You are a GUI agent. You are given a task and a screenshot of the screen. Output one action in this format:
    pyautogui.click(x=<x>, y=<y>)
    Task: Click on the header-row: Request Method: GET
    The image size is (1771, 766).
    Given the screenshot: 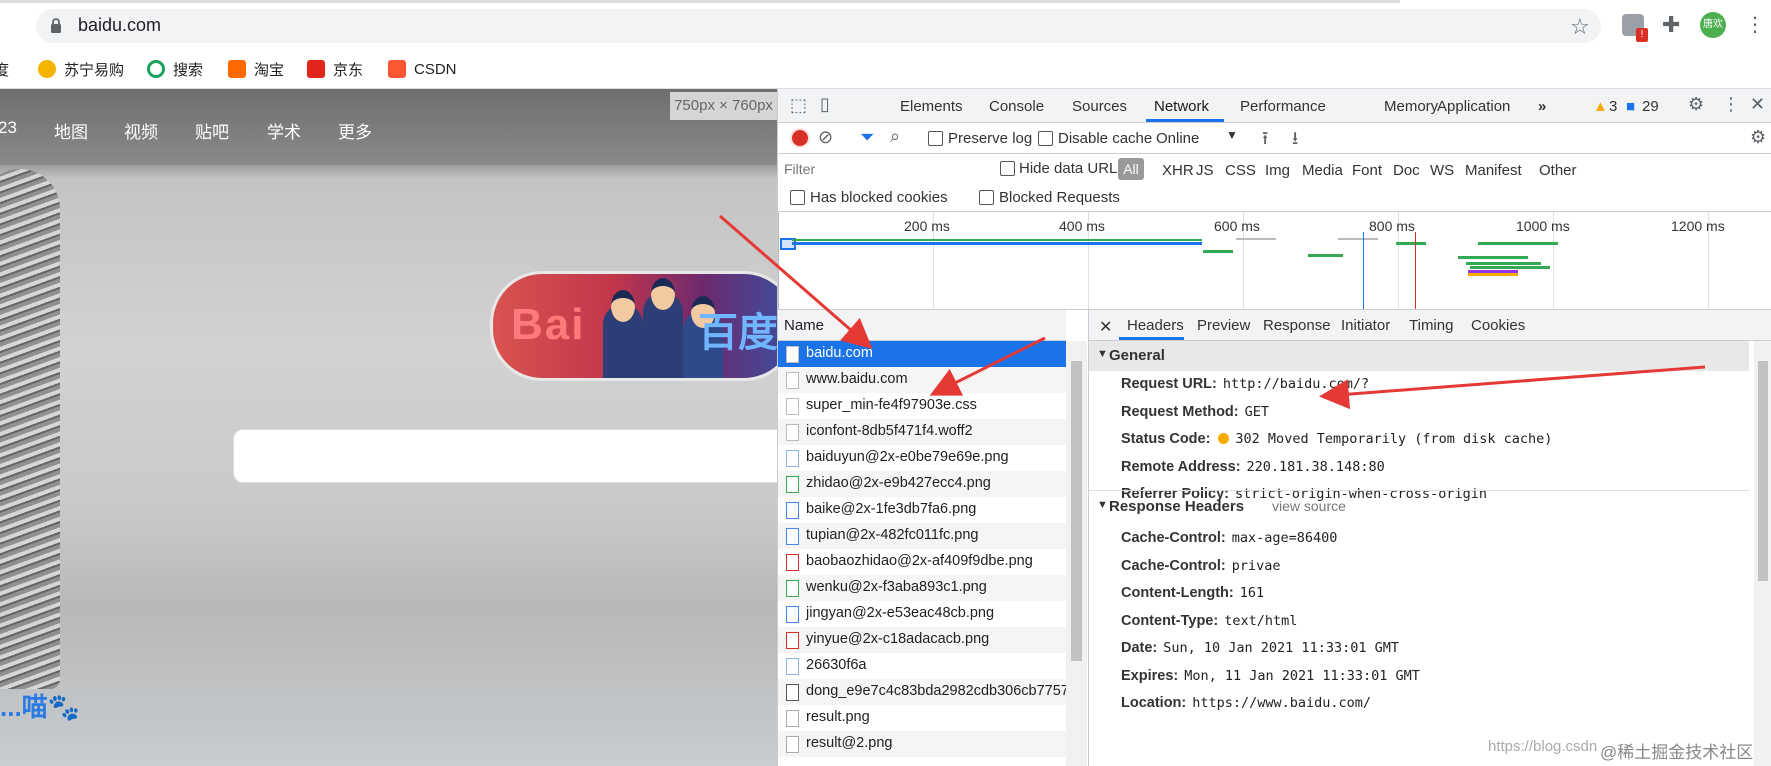 What is the action you would take?
    pyautogui.click(x=1195, y=412)
    